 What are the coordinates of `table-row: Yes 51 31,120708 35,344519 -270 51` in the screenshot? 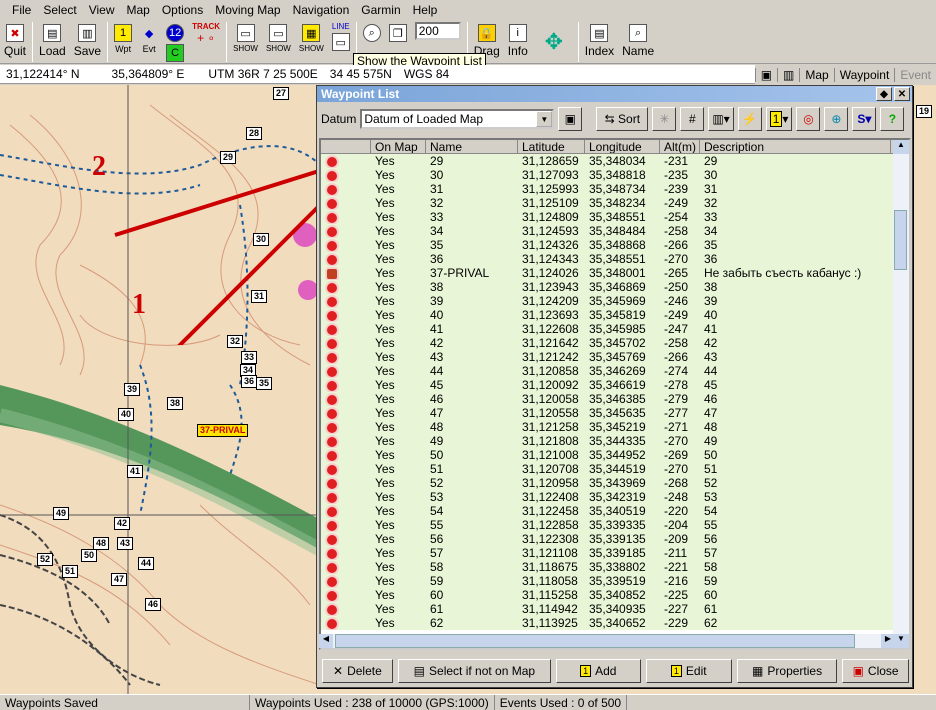 It's located at (615, 469).